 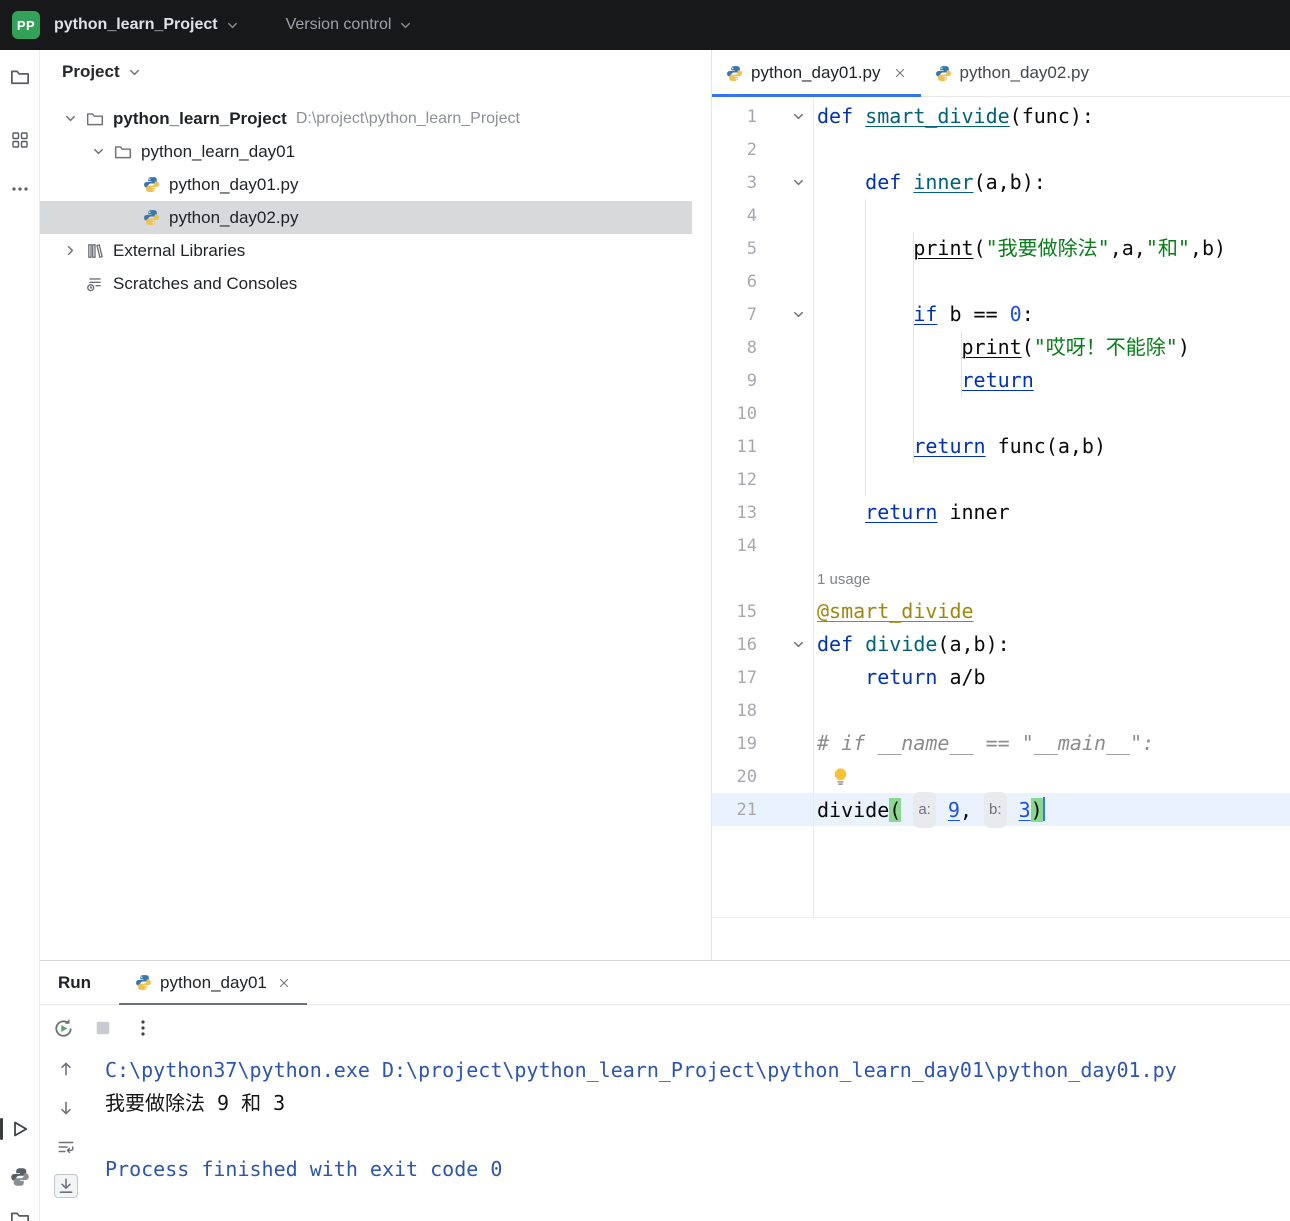 What do you see at coordinates (1001, 281) in the screenshot?
I see `code-line: 6` at bounding box center [1001, 281].